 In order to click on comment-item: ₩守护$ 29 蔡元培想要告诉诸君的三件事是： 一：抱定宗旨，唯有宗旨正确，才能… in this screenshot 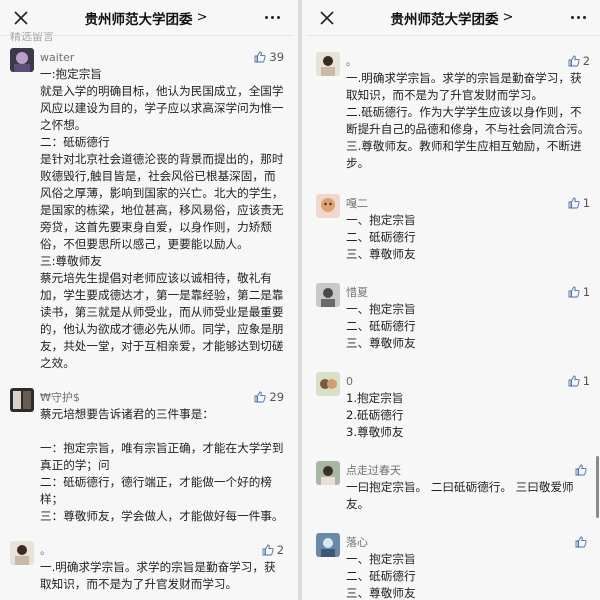, I will do `click(147, 448)`.